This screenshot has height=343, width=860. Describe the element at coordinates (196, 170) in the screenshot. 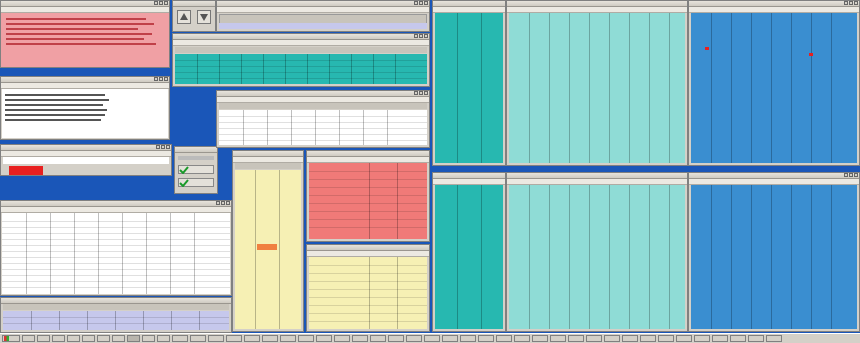

I see `action-panel-window` at that location.